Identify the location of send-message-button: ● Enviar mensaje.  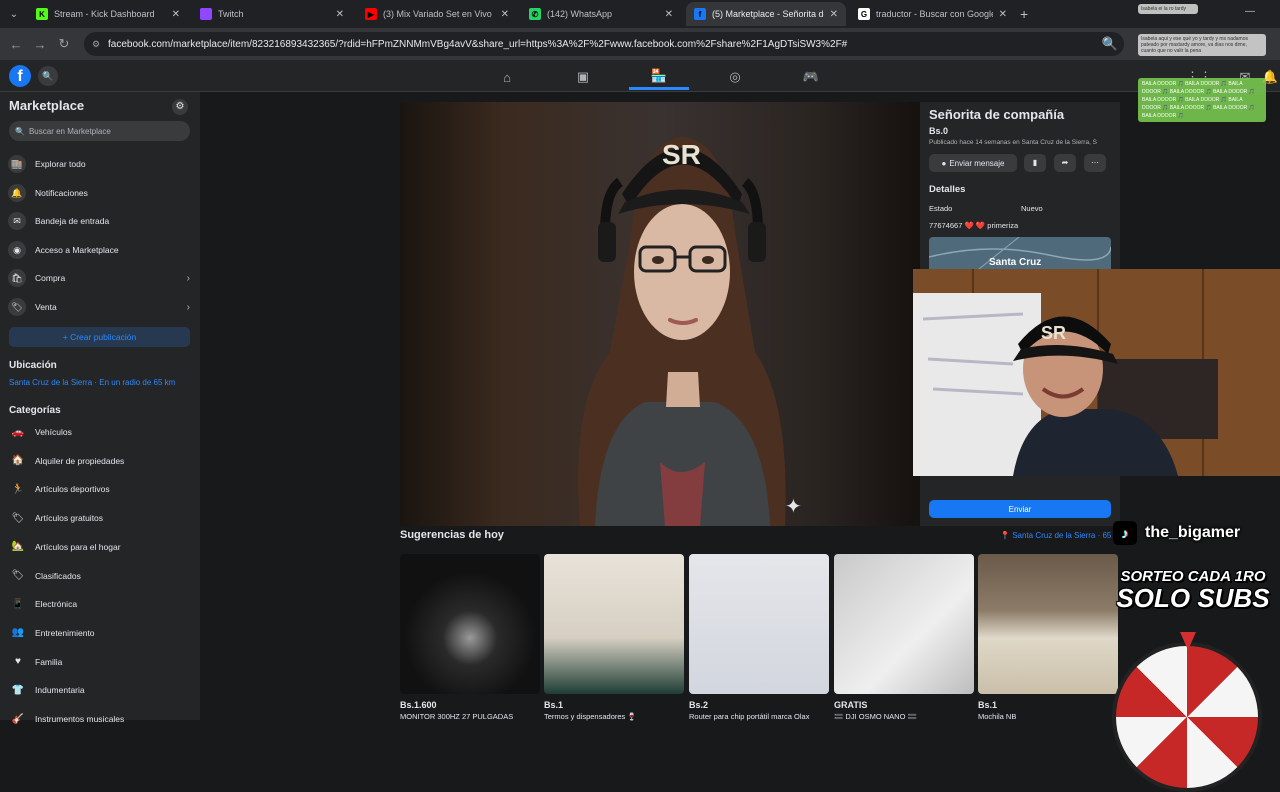
(973, 163).